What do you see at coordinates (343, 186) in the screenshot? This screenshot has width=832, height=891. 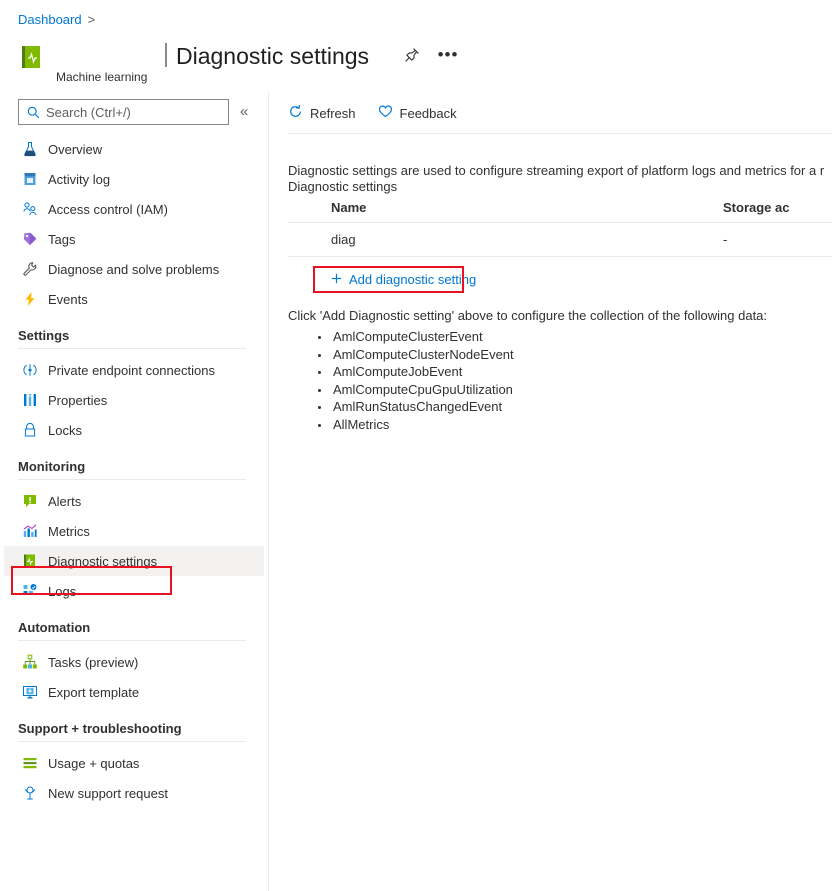 I see `section-label: Diagnostic settings` at bounding box center [343, 186].